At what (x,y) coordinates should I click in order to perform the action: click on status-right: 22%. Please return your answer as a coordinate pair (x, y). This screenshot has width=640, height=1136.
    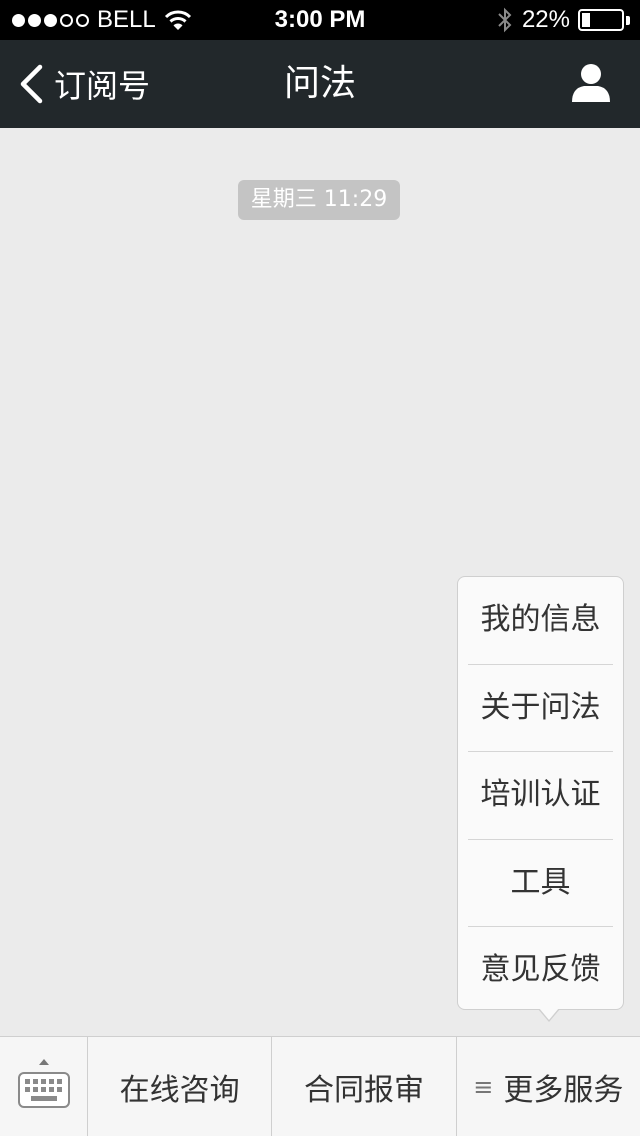
    Looking at the image, I should click on (563, 20).